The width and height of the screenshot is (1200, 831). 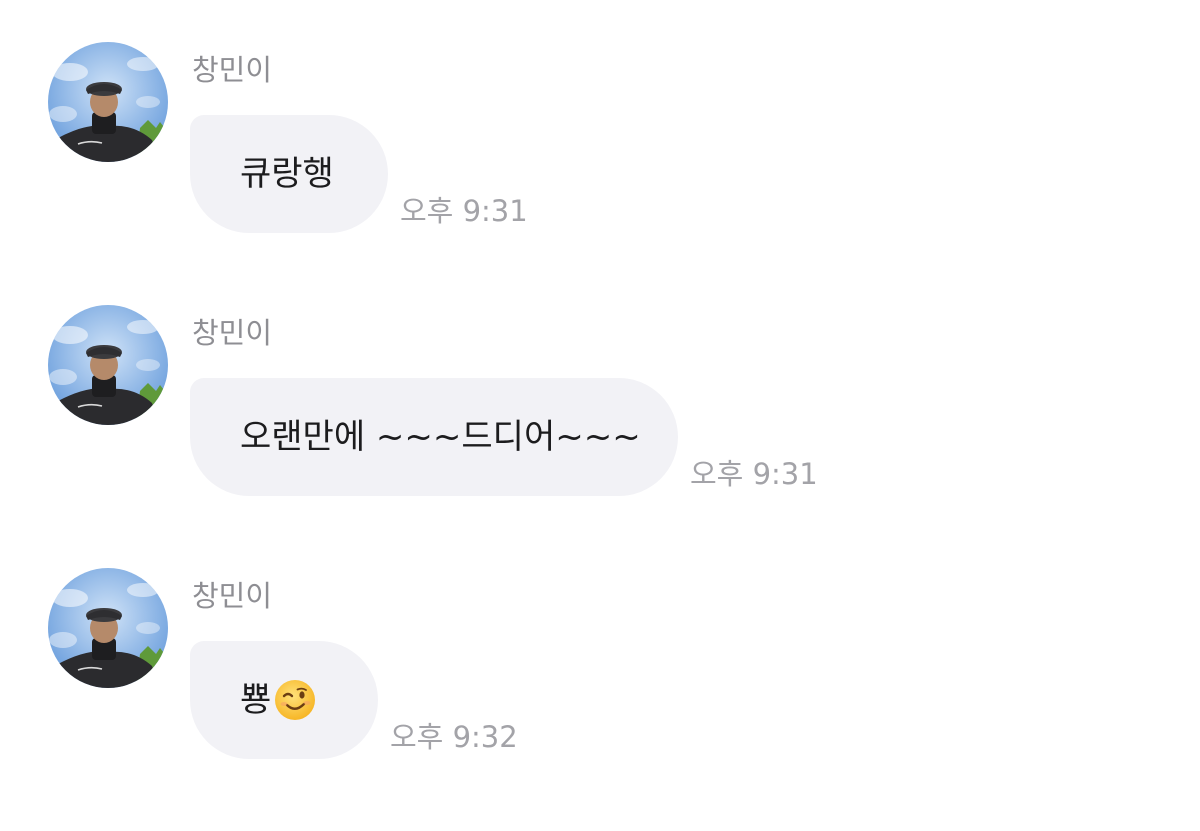 I want to click on message-text: 뿅, so click(x=256, y=700).